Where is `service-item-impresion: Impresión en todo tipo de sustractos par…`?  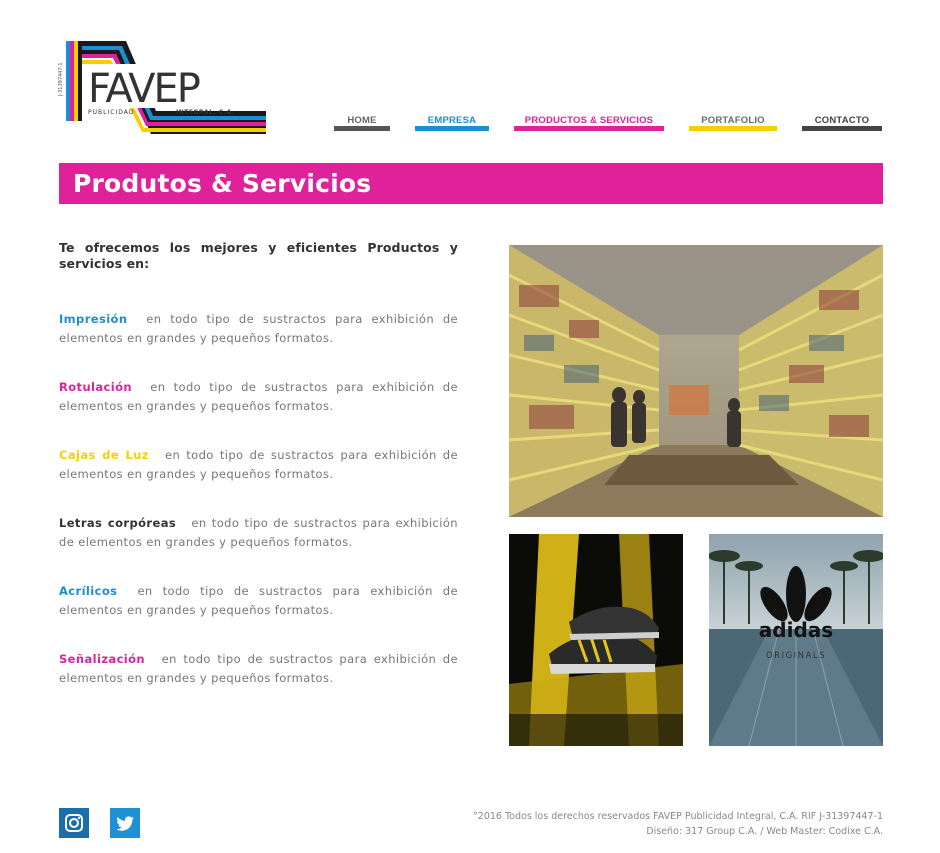
service-item-impresion: Impresión en todo tipo de sustractos par… is located at coordinates (258, 329).